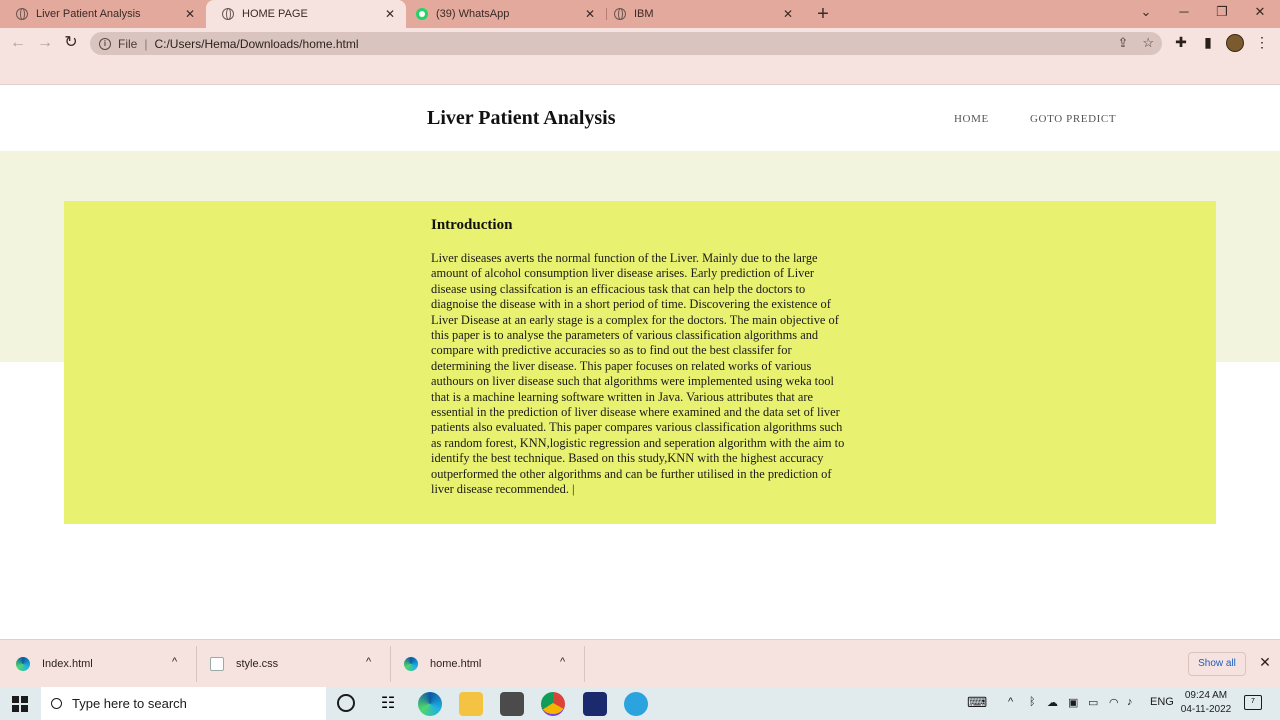  What do you see at coordinates (1181, 42) in the screenshot?
I see `extensions-puzzle-icon: ✚` at bounding box center [1181, 42].